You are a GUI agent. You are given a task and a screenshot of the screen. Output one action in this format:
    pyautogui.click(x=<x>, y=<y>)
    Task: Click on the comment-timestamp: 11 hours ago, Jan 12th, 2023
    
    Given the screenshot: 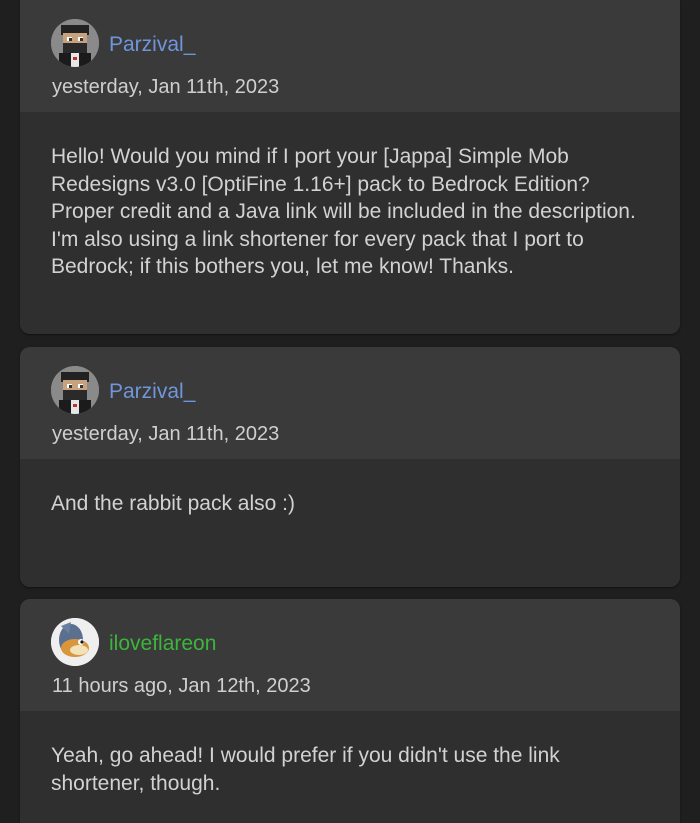 What is the action you would take?
    pyautogui.click(x=181, y=686)
    